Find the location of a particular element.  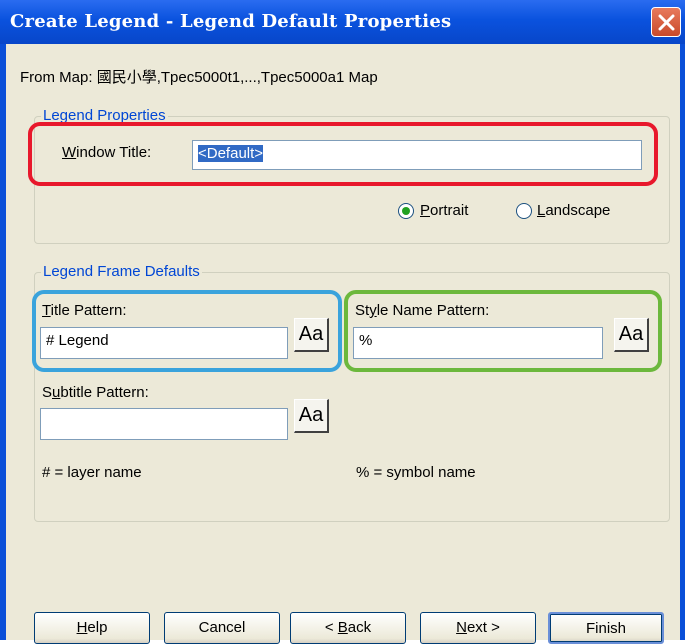

radio-selected-dot is located at coordinates (406, 211).